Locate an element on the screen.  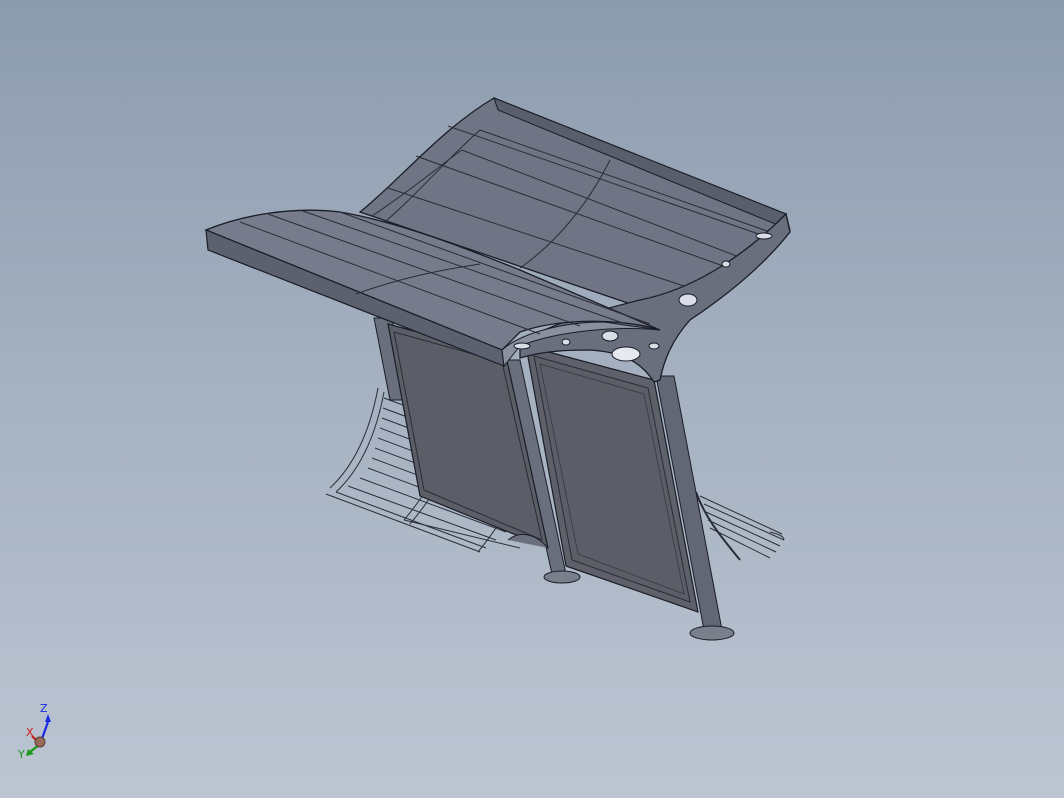
z-axis-arrow is located at coordinates (48, 718).